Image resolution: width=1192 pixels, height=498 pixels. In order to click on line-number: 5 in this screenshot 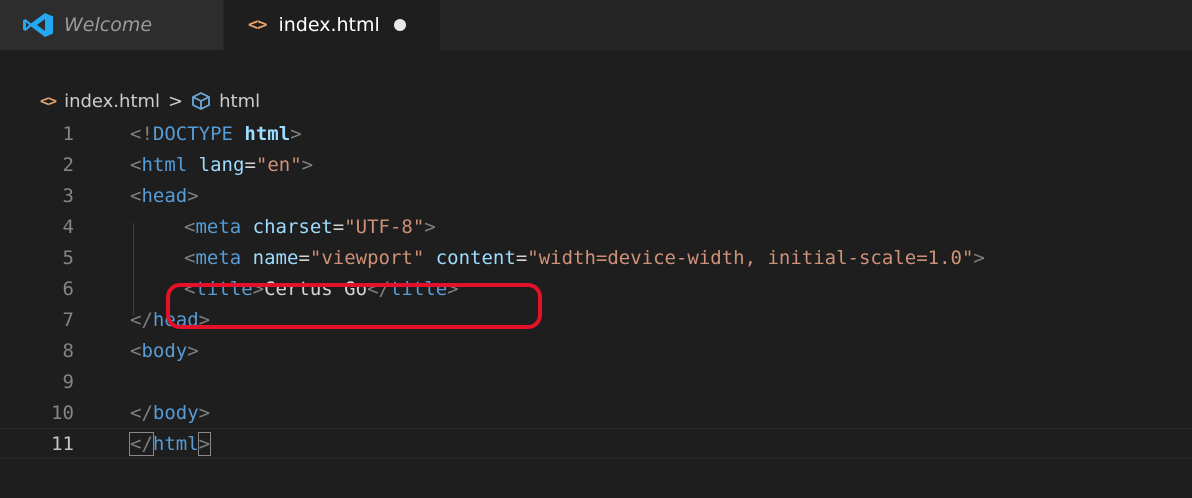, I will do `click(68, 257)`.